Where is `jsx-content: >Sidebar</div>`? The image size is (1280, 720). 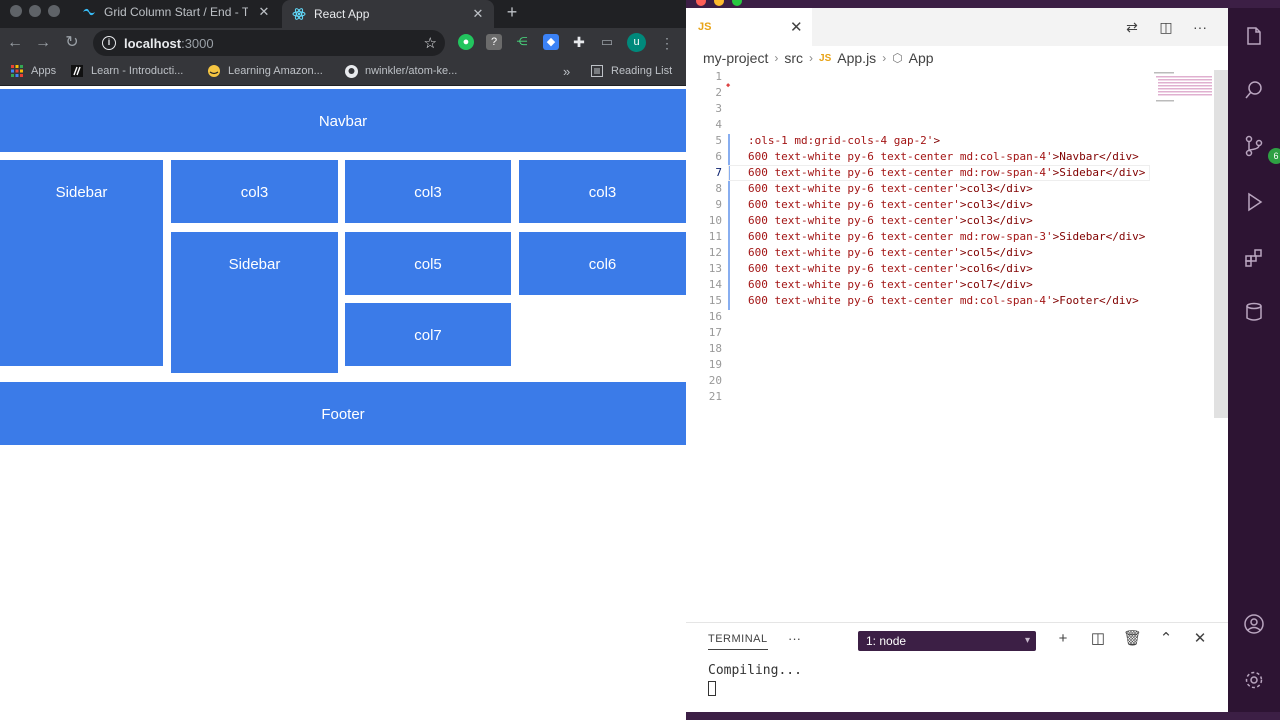 jsx-content: >Sidebar</div> is located at coordinates (1099, 172).